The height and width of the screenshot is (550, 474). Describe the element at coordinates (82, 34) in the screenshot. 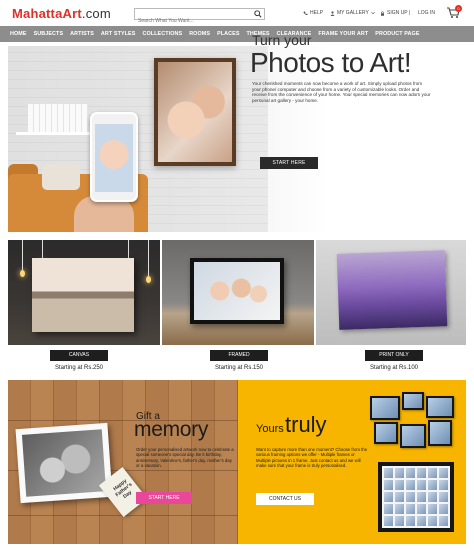

I see `nav-item-artists: ARTISTS` at that location.